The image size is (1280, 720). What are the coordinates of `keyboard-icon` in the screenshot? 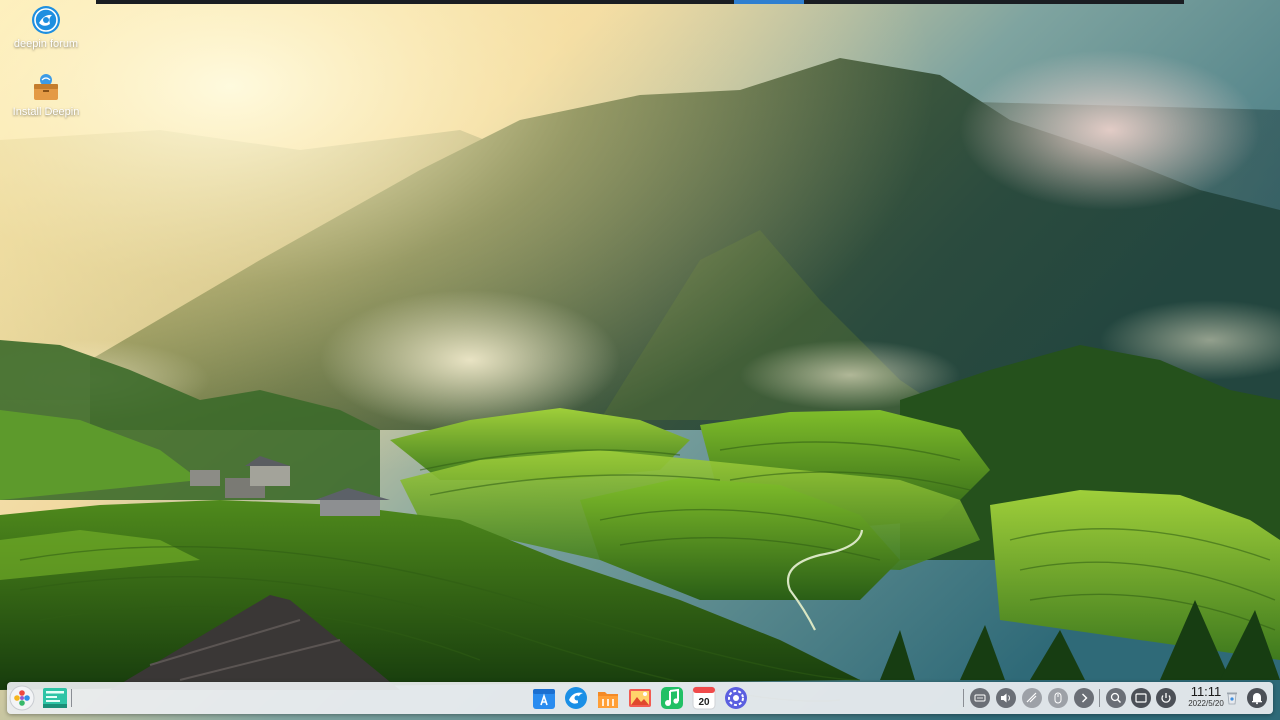 It's located at (980, 698).